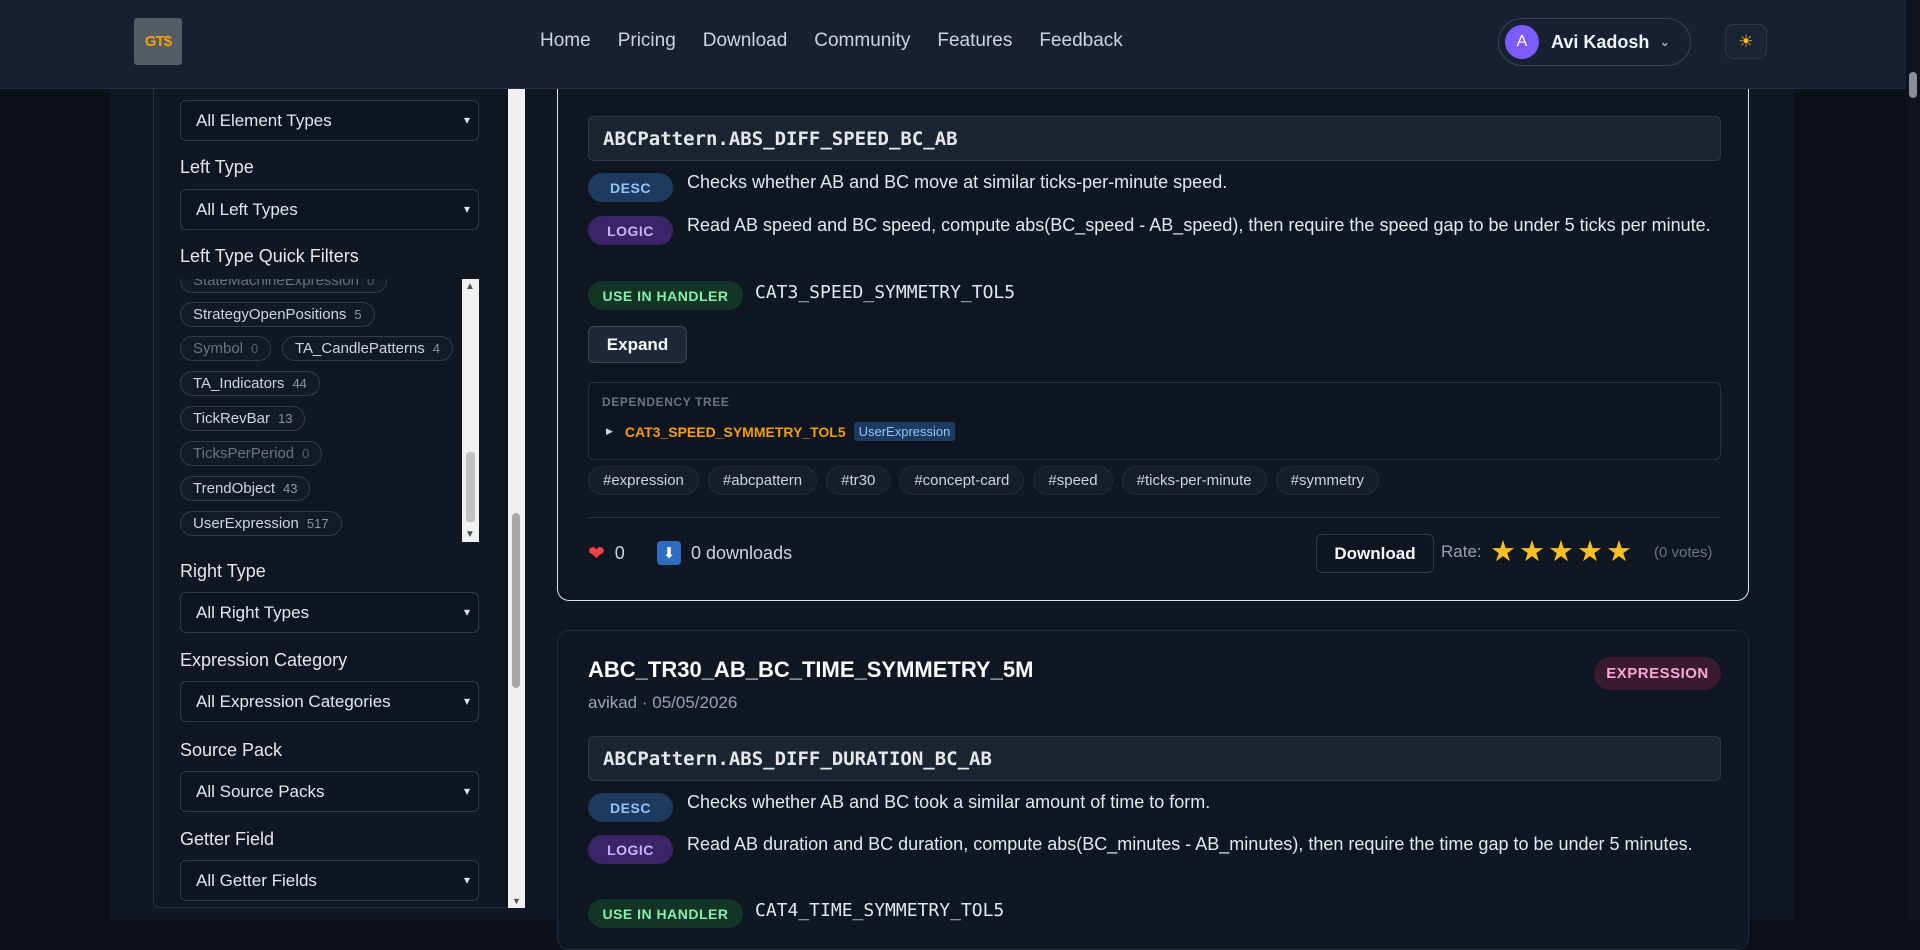  What do you see at coordinates (647, 41) in the screenshot?
I see `nav-pricing: Pricing` at bounding box center [647, 41].